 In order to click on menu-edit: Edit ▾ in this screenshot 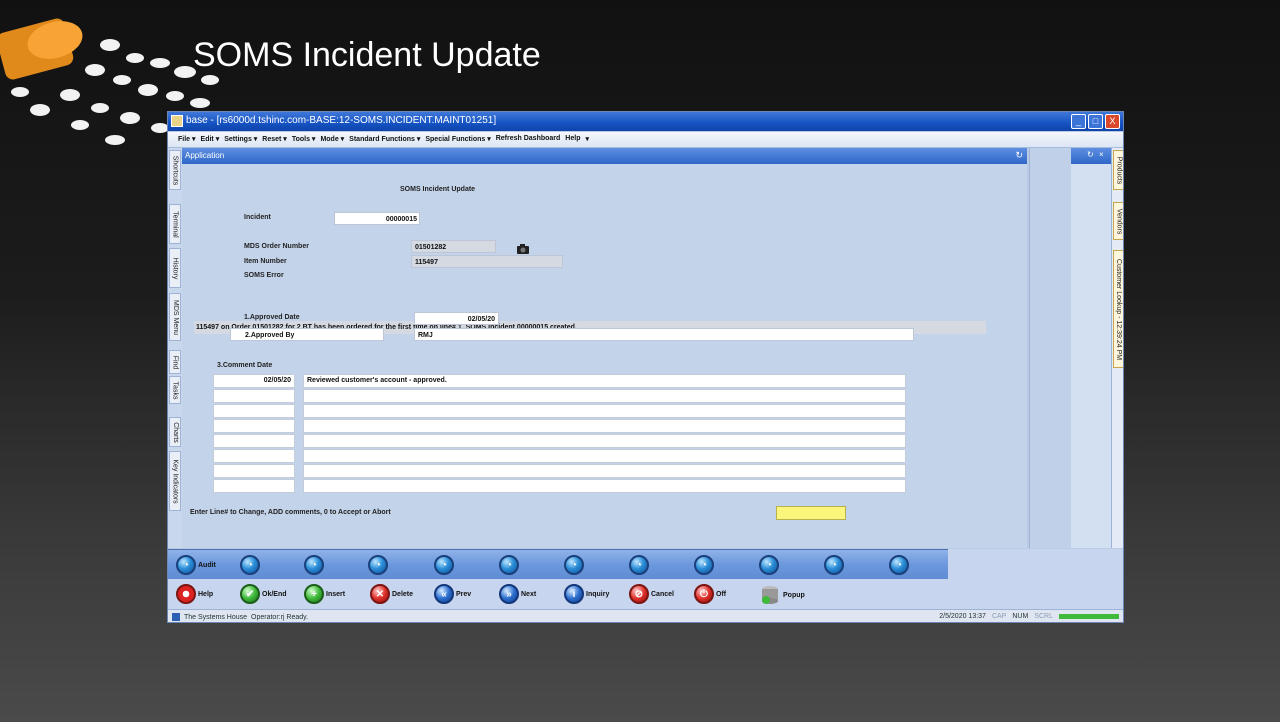, I will do `click(210, 139)`.